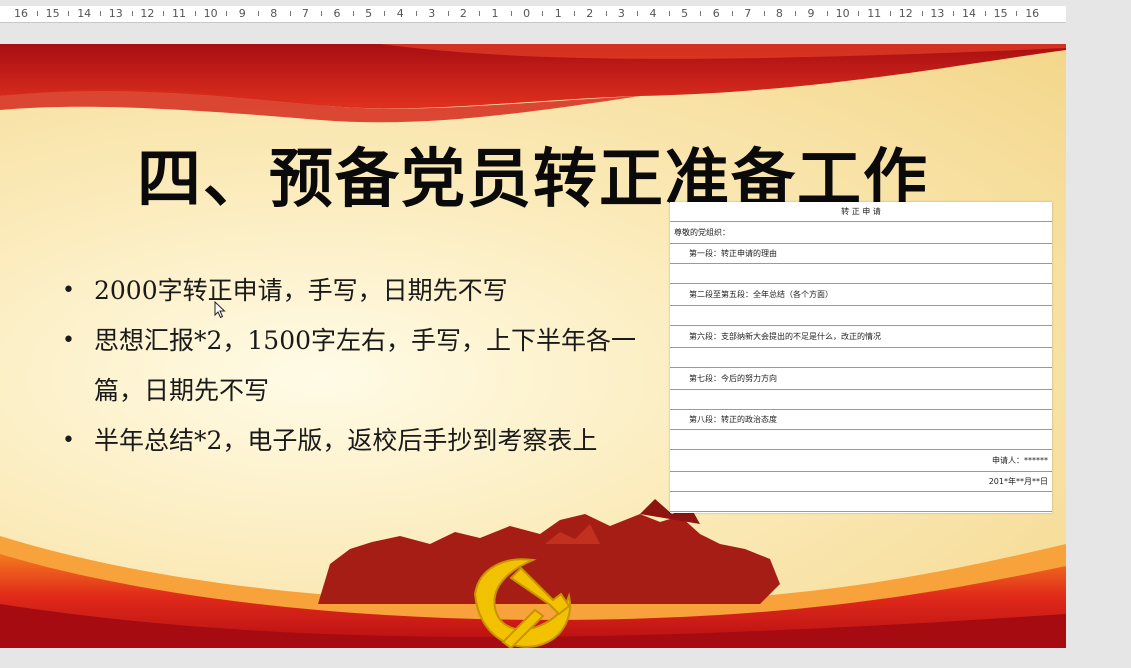 The width and height of the screenshot is (1131, 668). Describe the element at coordinates (1020, 460) in the screenshot. I see `form-applicant: 申请人：******` at that location.